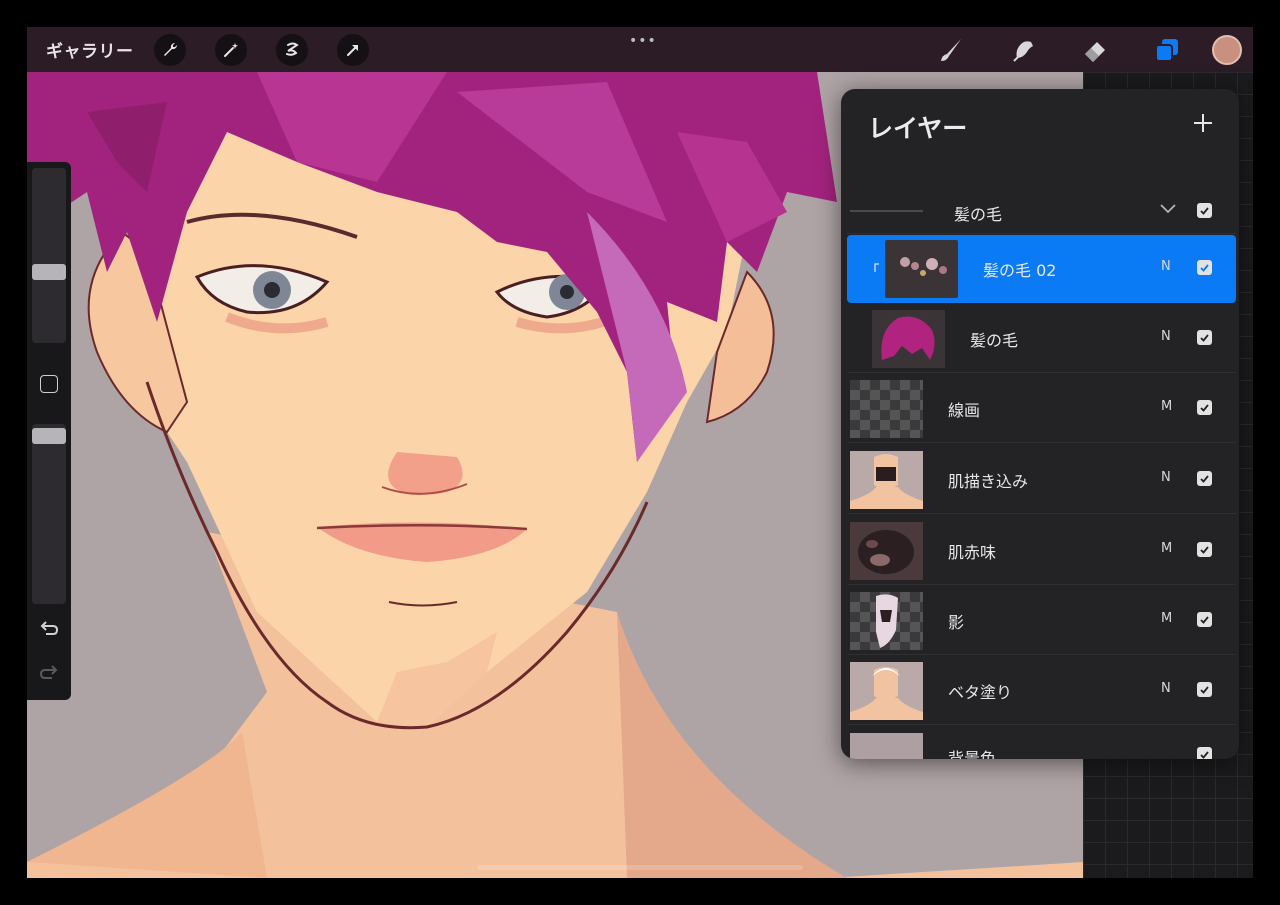 This screenshot has height=905, width=1280. I want to click on add-layer-icon, so click(1203, 123).